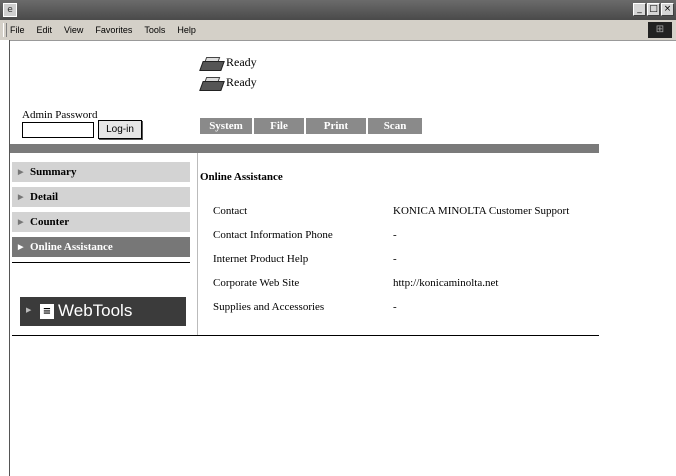 The image size is (676, 476). I want to click on menu-bar: File Edit View Favorites Tools Help ⊞, so click(338, 30).